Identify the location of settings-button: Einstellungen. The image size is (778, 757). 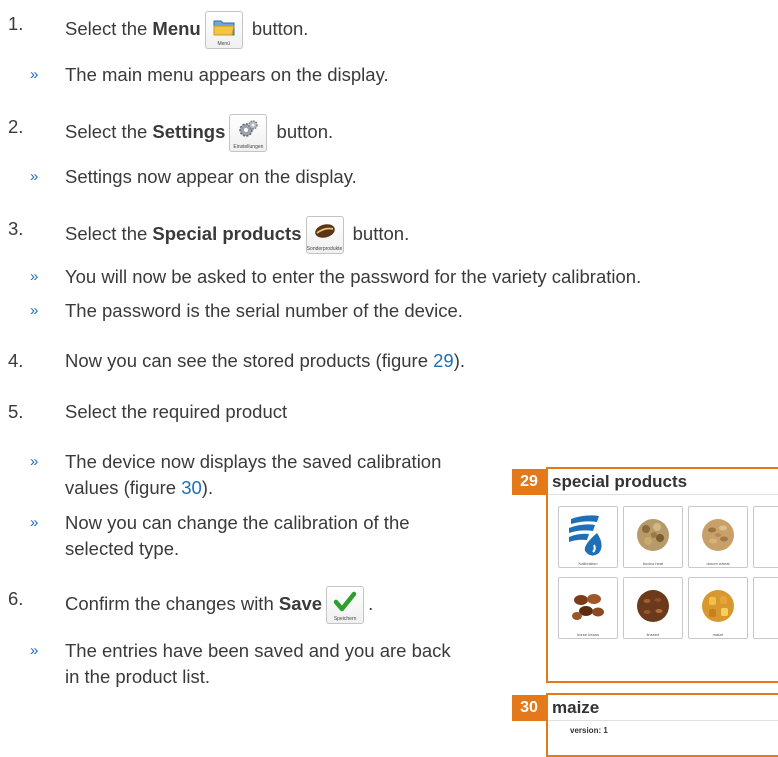
(248, 133).